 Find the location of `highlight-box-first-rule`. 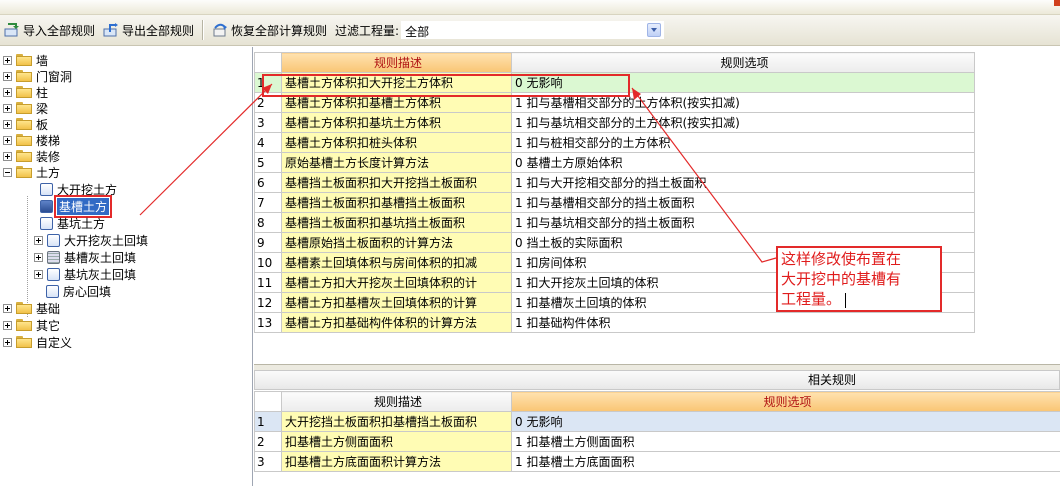

highlight-box-first-rule is located at coordinates (446, 85).